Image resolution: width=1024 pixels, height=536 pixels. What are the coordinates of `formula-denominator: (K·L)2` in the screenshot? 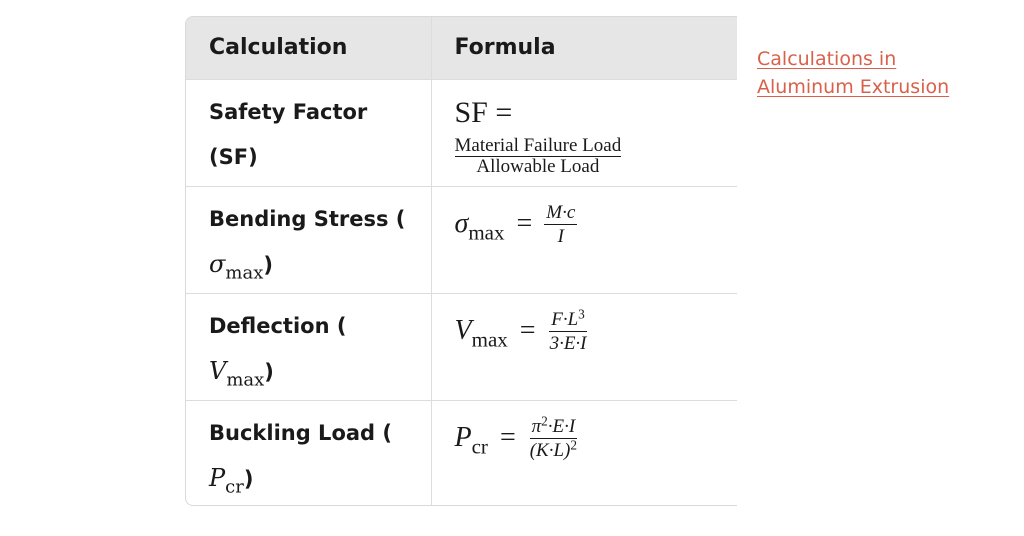 It's located at (553, 448).